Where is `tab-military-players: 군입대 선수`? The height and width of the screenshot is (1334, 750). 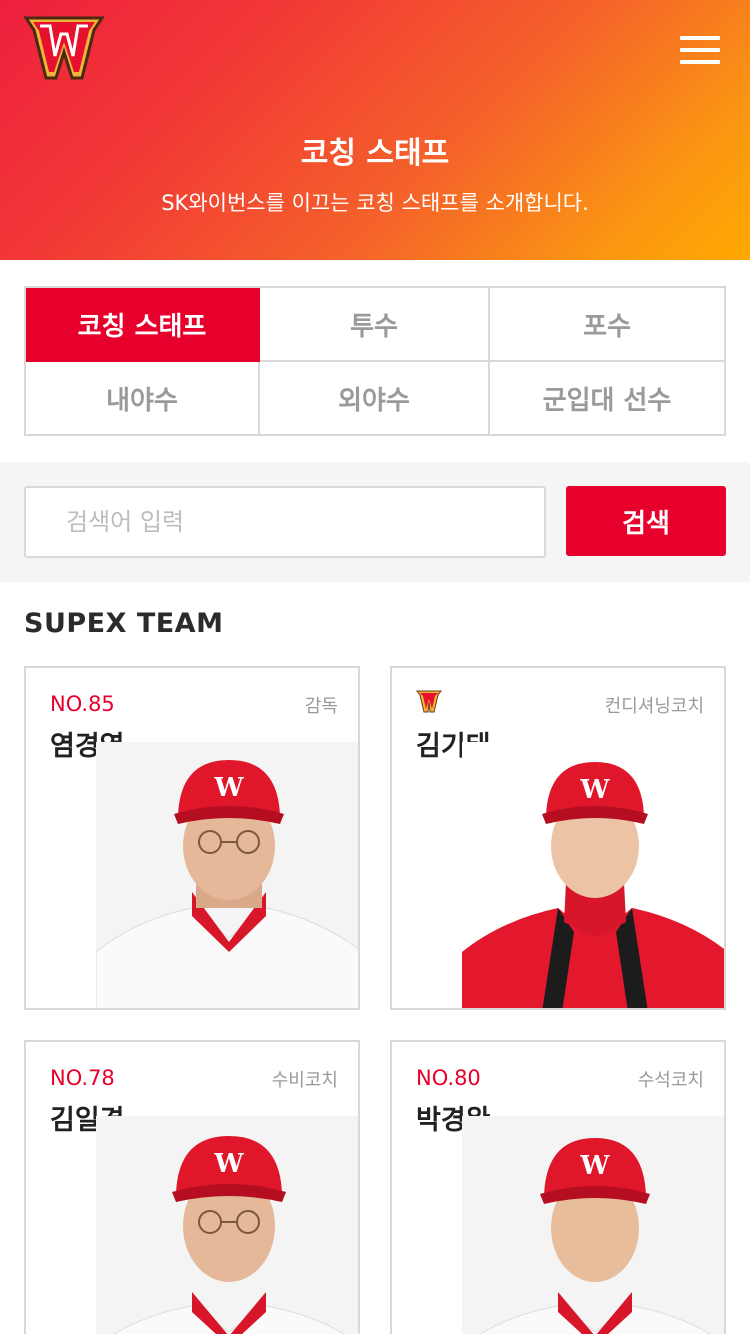
tab-military-players: 군입대 선수 is located at coordinates (607, 398).